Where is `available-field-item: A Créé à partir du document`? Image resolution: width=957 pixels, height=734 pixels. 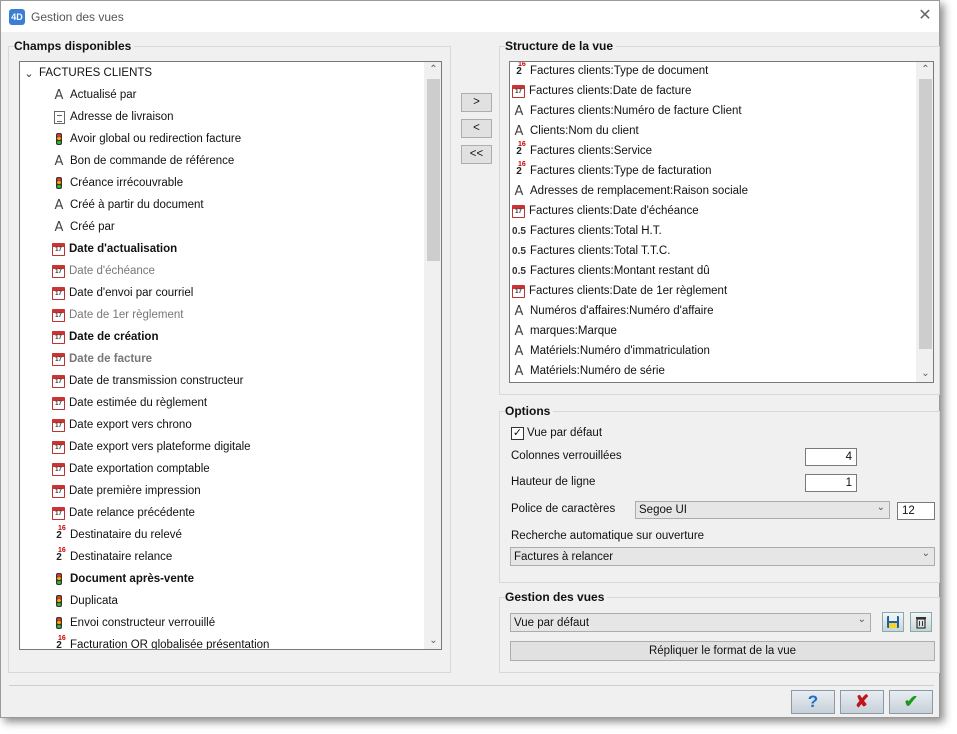 available-field-item: A Créé à partir du document is located at coordinates (128, 205).